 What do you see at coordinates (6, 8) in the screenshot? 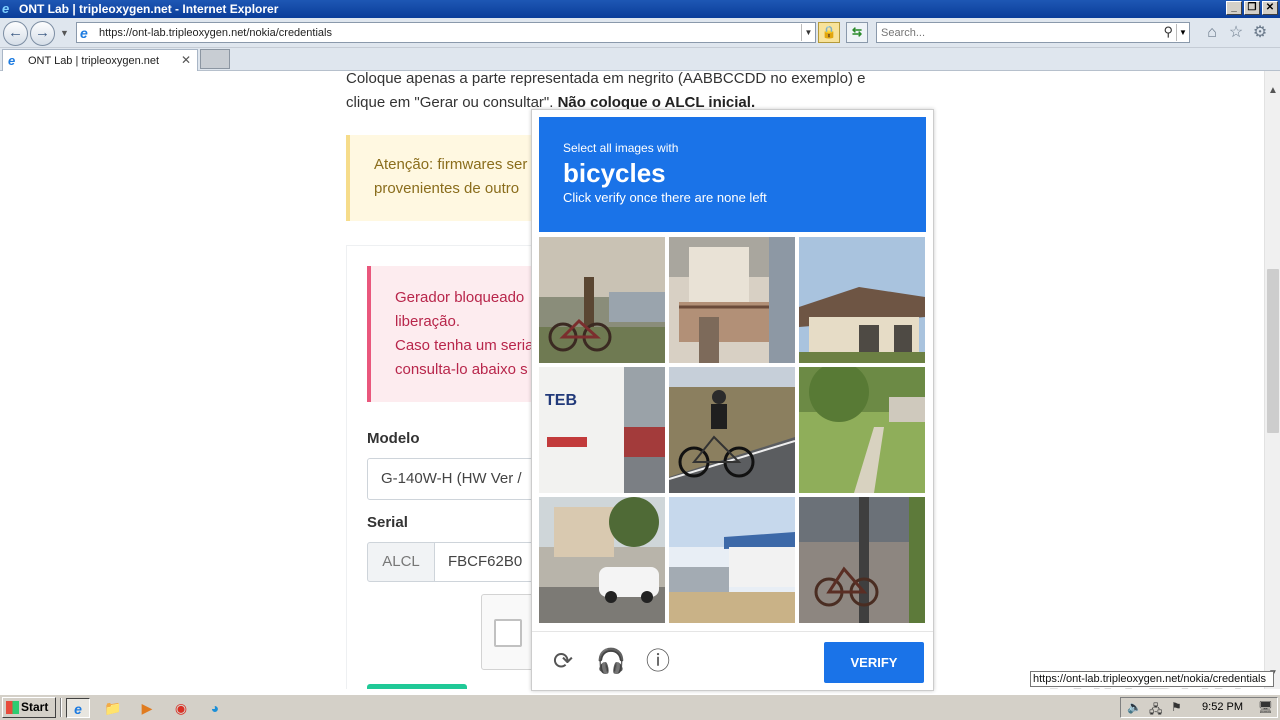
I see `internet-explorer-icon: e` at bounding box center [6, 8].